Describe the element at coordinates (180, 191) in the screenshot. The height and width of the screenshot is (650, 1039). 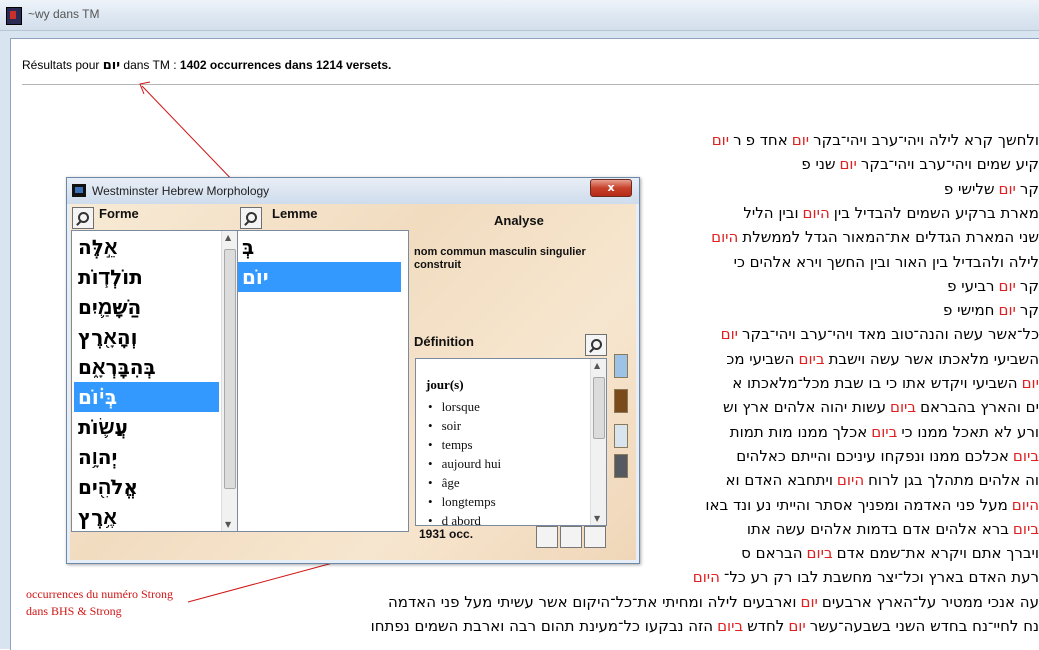
I see `dialog-title: Westminster Hebrew Morphology` at that location.